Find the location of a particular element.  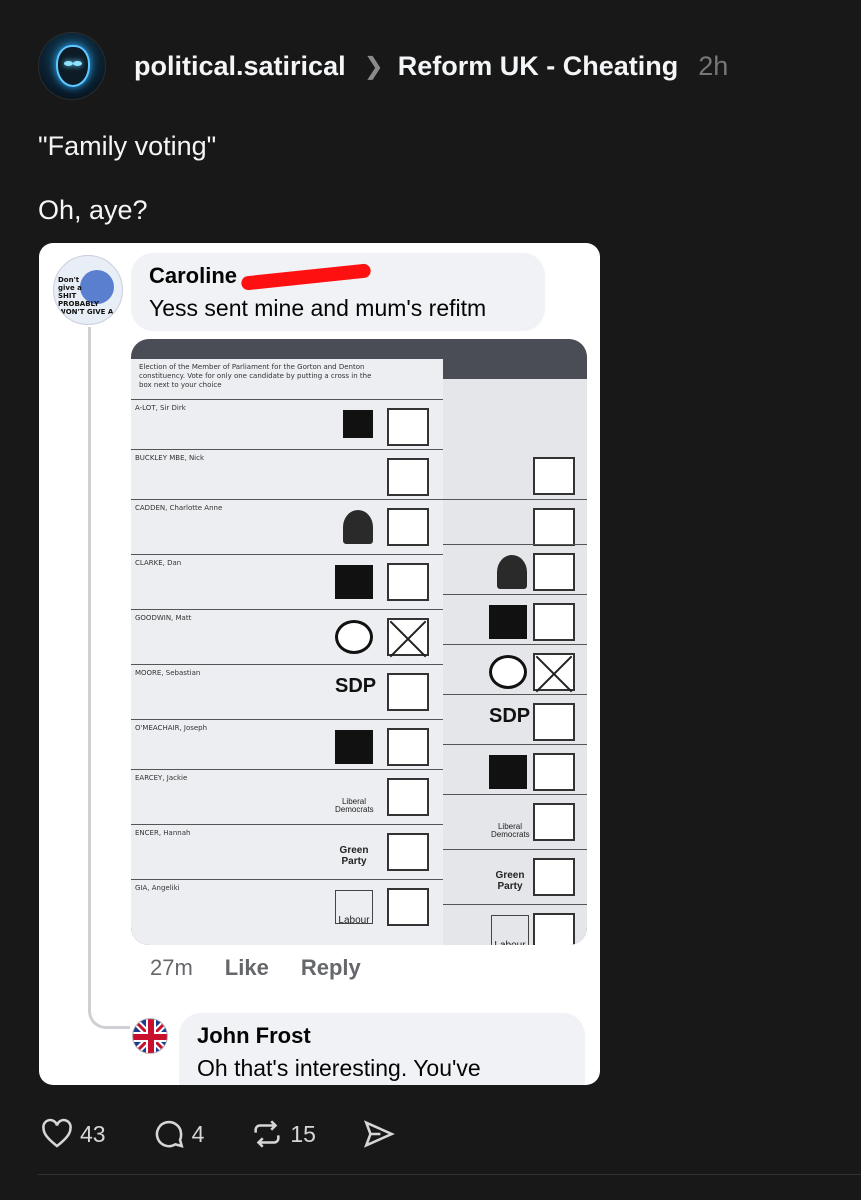

chevron-right-icon: ❯ is located at coordinates (373, 66).